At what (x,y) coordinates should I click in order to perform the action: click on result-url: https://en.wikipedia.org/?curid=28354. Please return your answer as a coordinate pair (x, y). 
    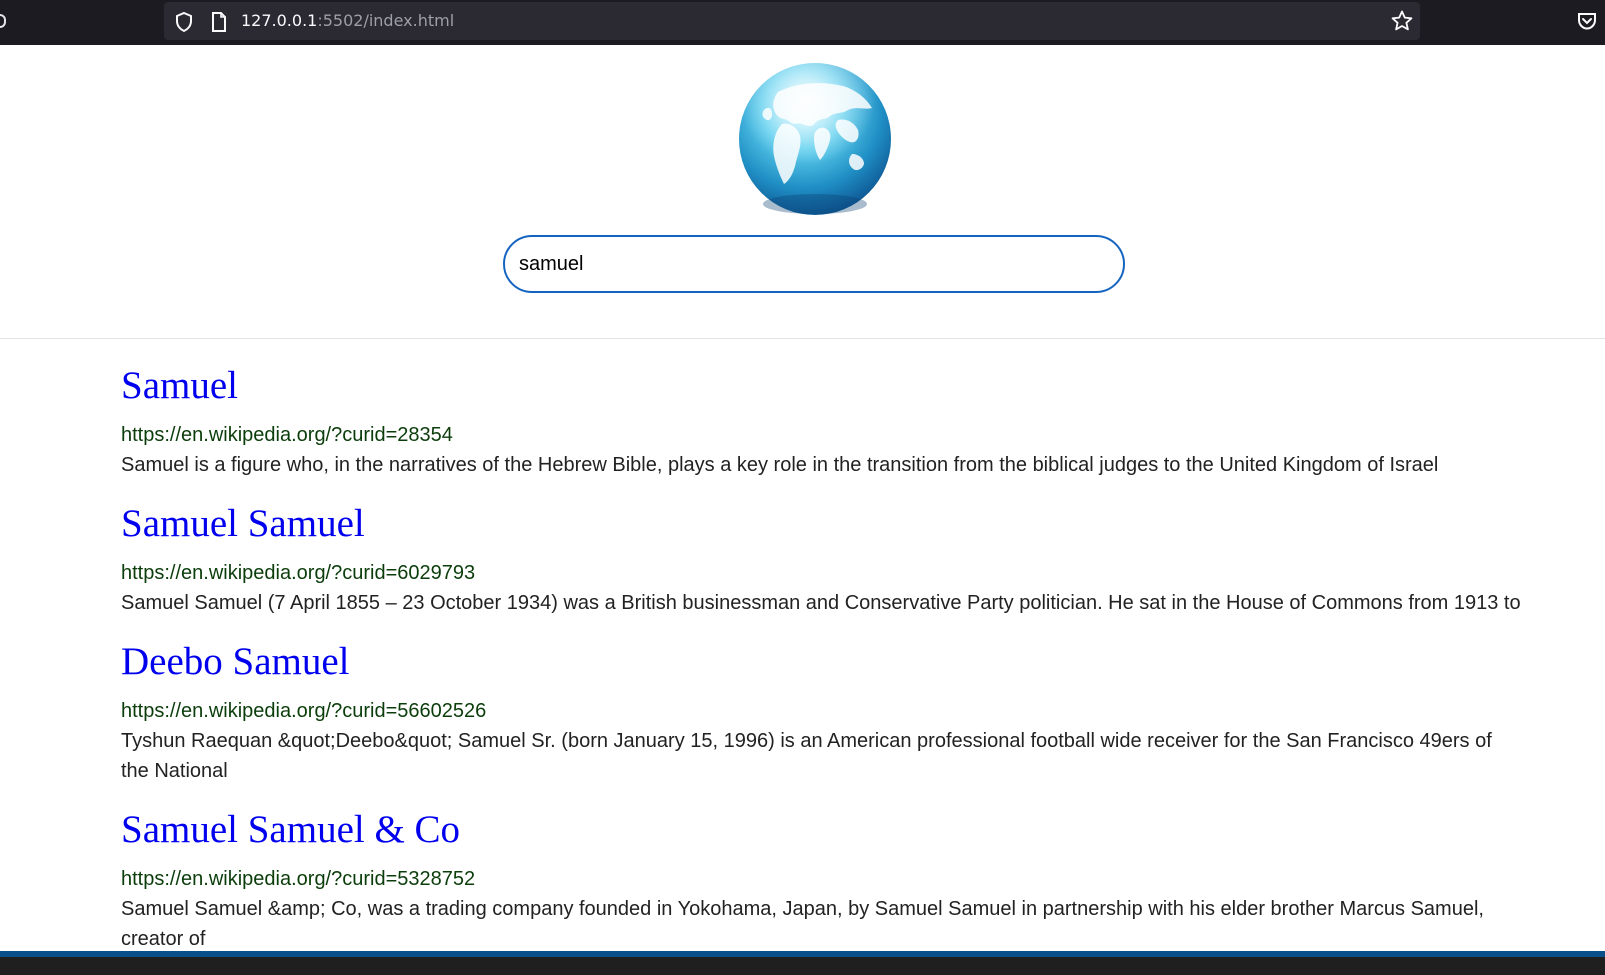
    Looking at the image, I should click on (287, 435).